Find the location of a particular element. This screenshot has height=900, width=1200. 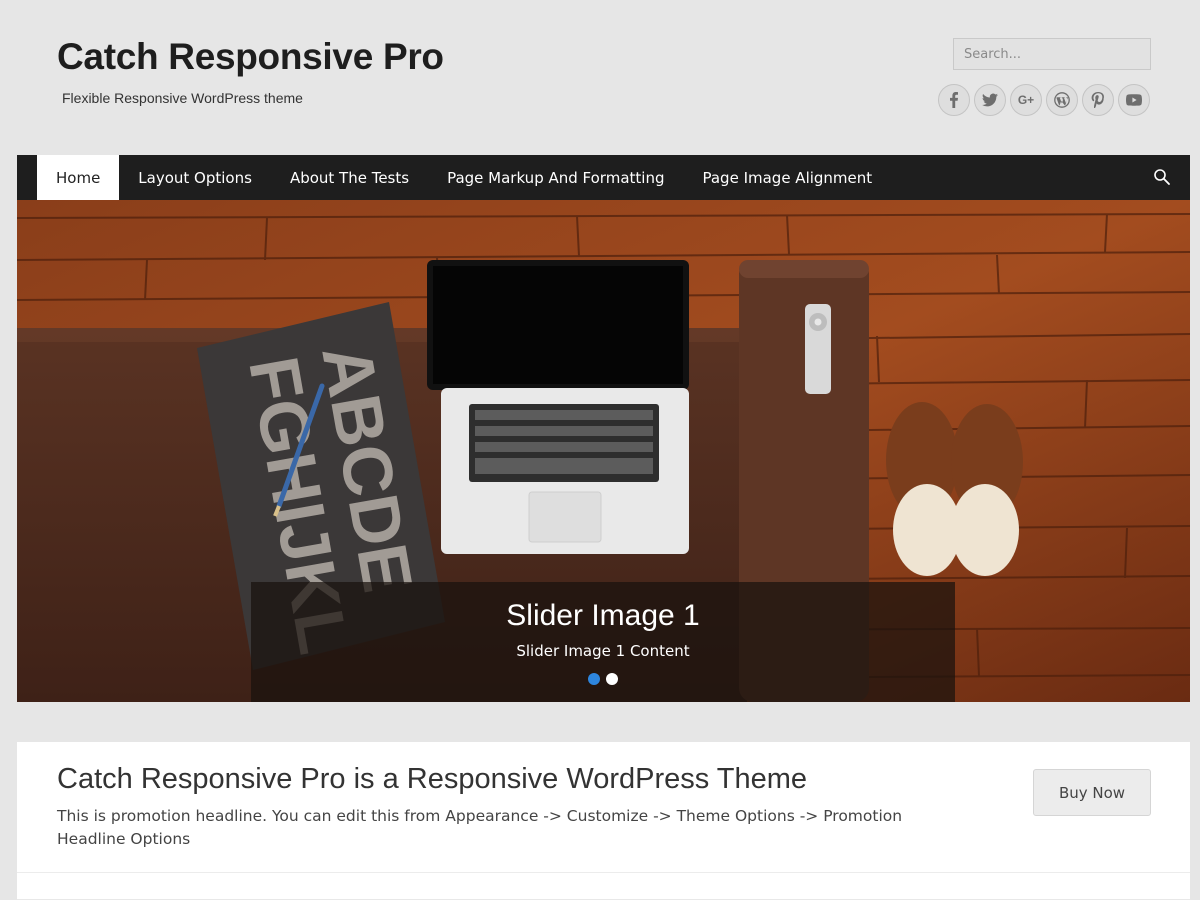

social-links: G+ is located at coordinates (1044, 100).